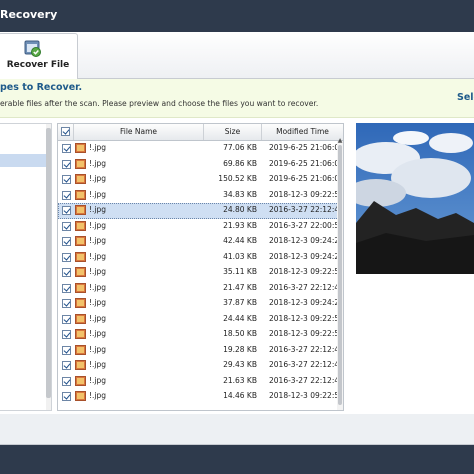  What do you see at coordinates (200, 397) in the screenshot?
I see `table-row: !.jpg 14.46 KB 2018-12-3 09:22:58` at bounding box center [200, 397].